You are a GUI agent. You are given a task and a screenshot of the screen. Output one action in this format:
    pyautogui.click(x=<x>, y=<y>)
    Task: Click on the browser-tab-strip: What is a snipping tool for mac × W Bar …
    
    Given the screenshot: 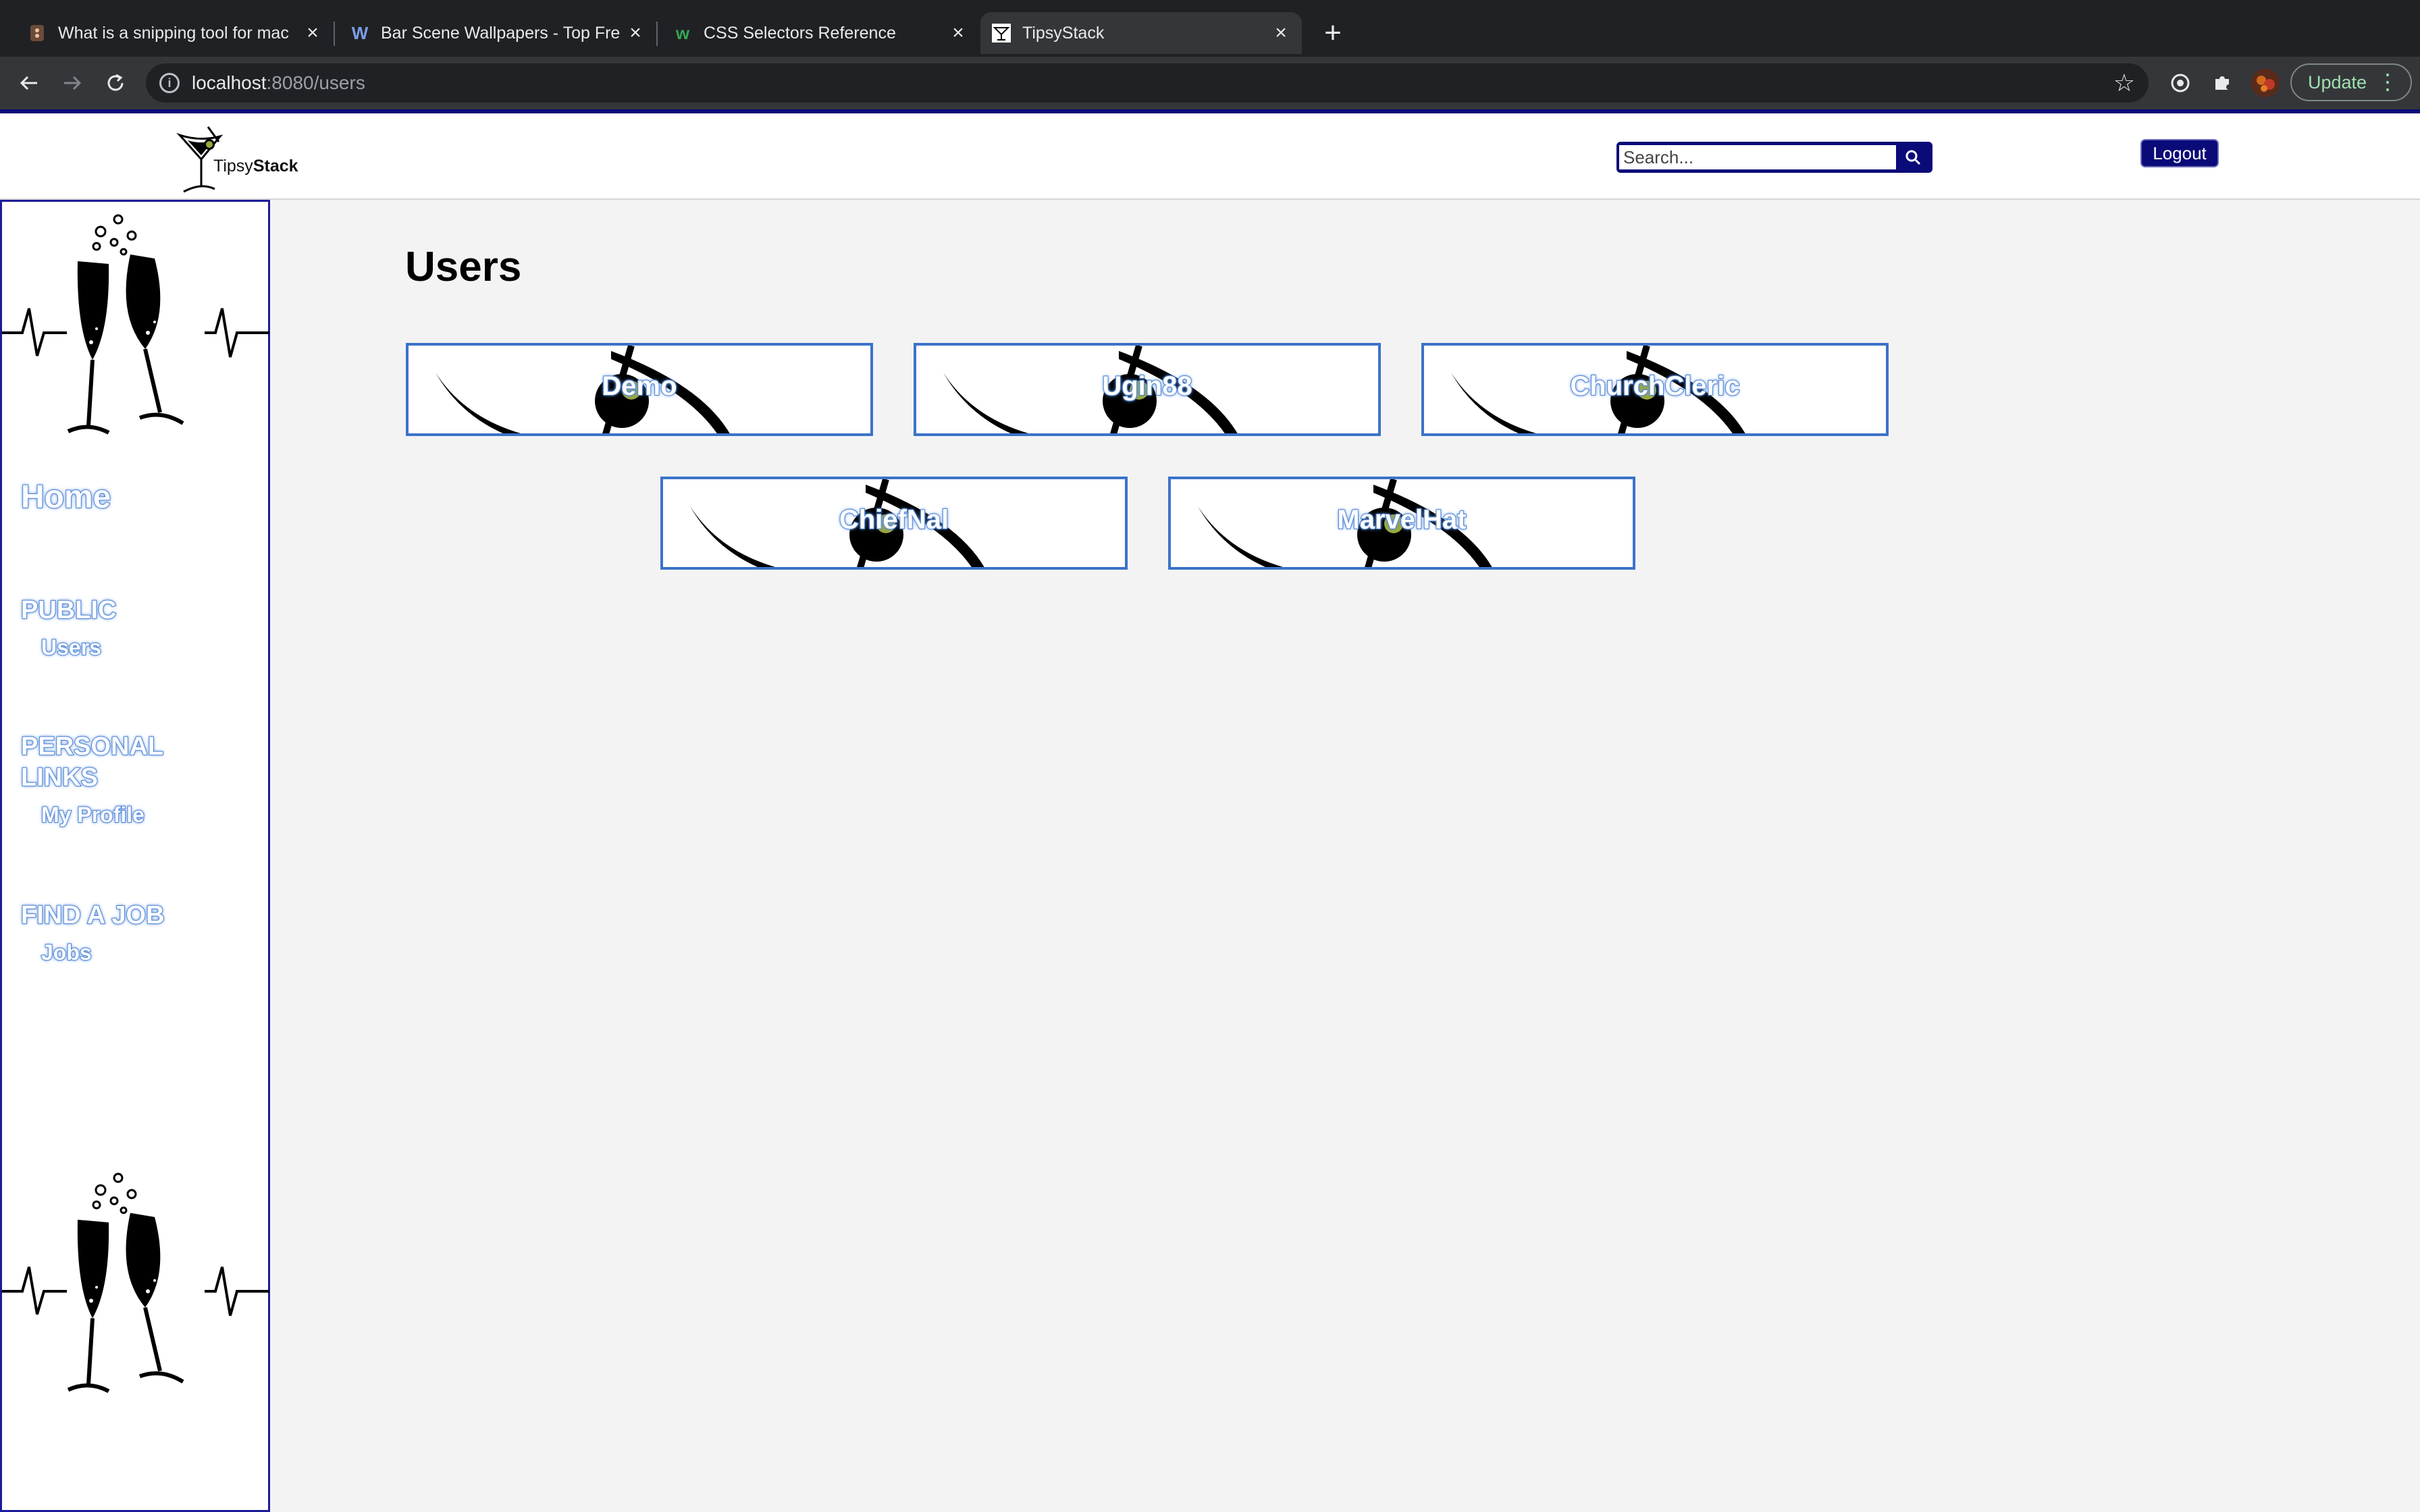 What is the action you would take?
    pyautogui.click(x=1210, y=28)
    